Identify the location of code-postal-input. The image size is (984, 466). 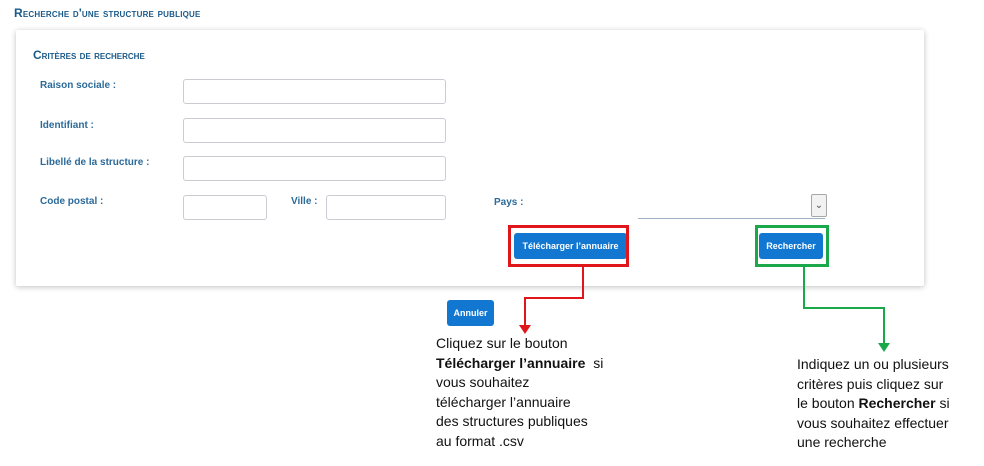
(225, 207).